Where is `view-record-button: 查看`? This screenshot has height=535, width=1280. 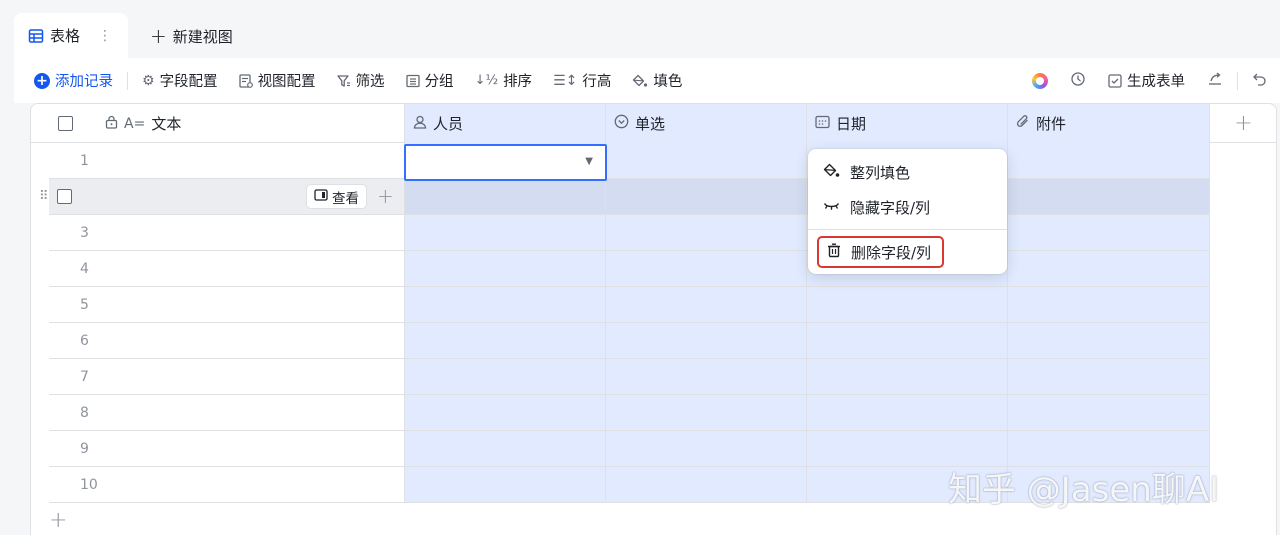
view-record-button: 查看 is located at coordinates (336, 196).